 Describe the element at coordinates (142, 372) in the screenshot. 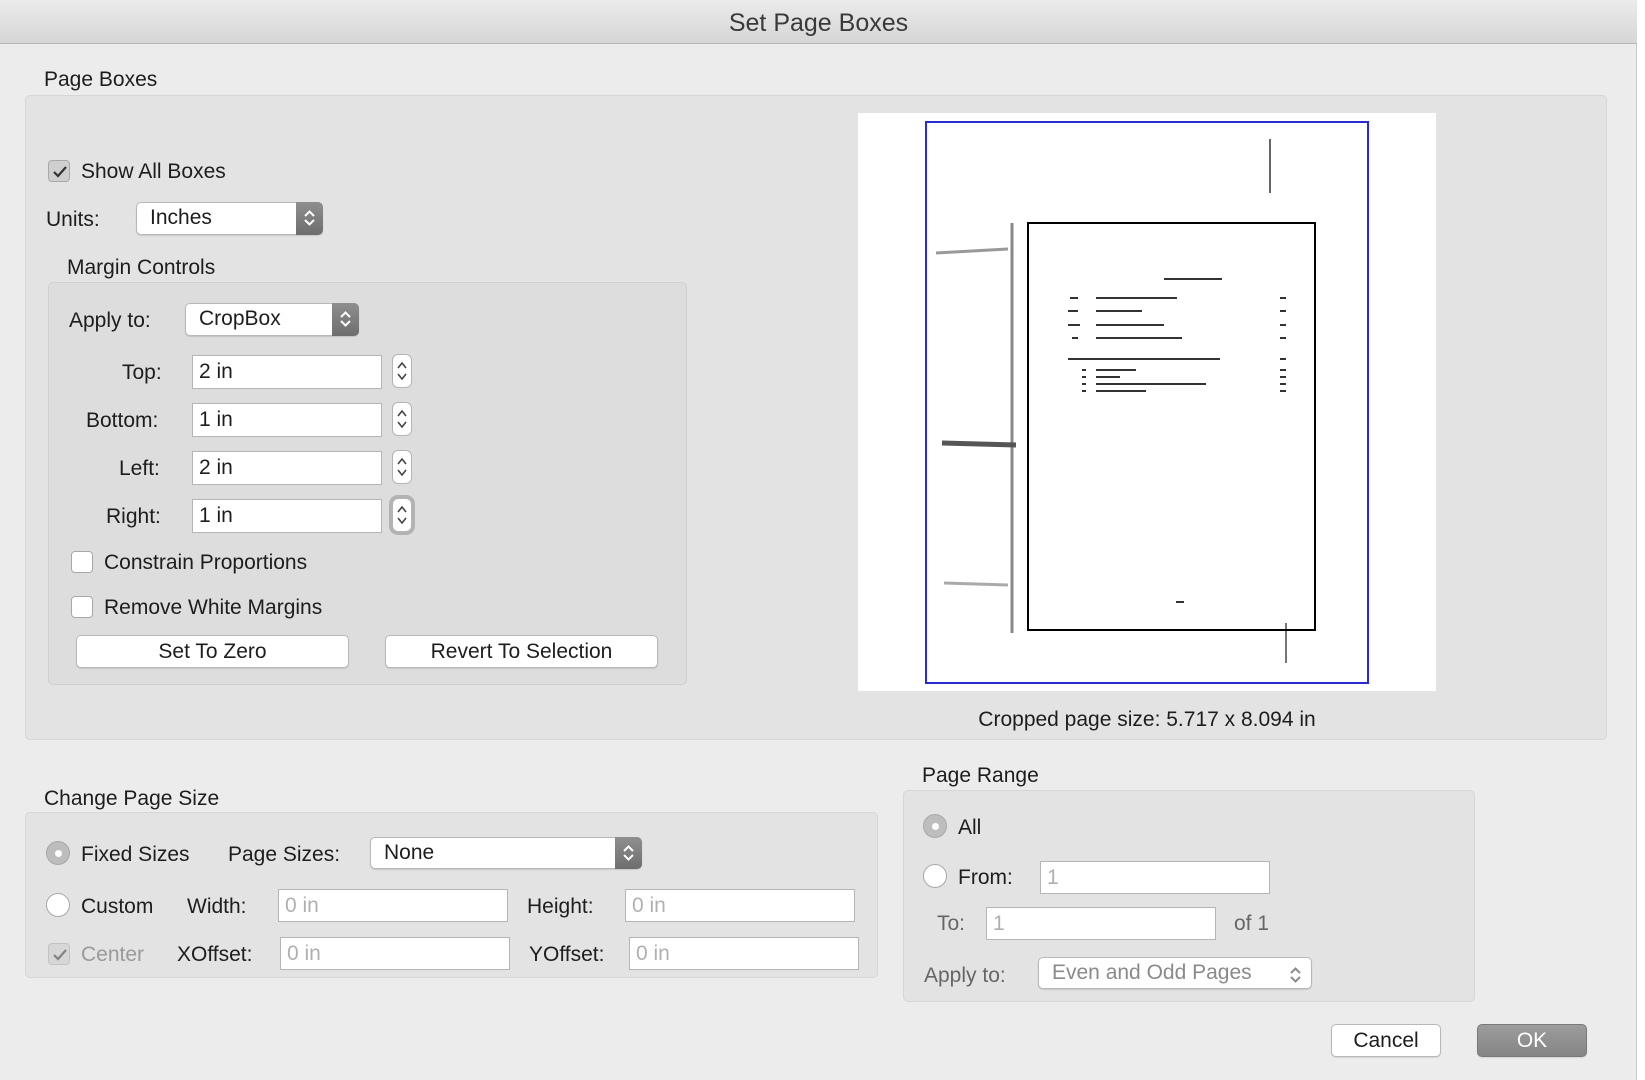

I see `top-label: Top:` at that location.